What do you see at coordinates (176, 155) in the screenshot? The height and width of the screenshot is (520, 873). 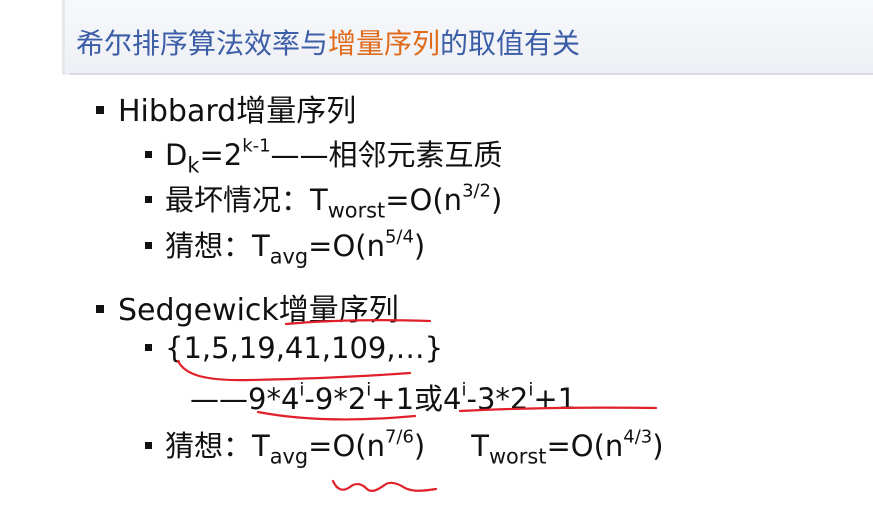 I see `formula-d: D` at bounding box center [176, 155].